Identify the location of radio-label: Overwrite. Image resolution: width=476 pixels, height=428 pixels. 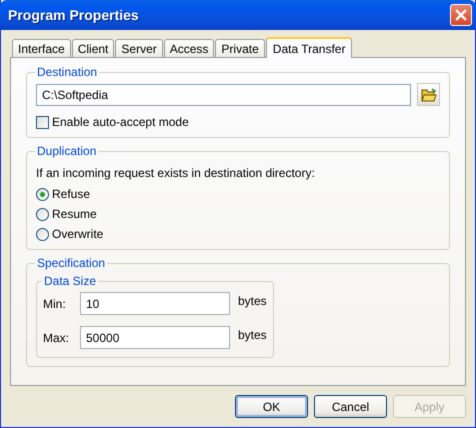
(78, 234).